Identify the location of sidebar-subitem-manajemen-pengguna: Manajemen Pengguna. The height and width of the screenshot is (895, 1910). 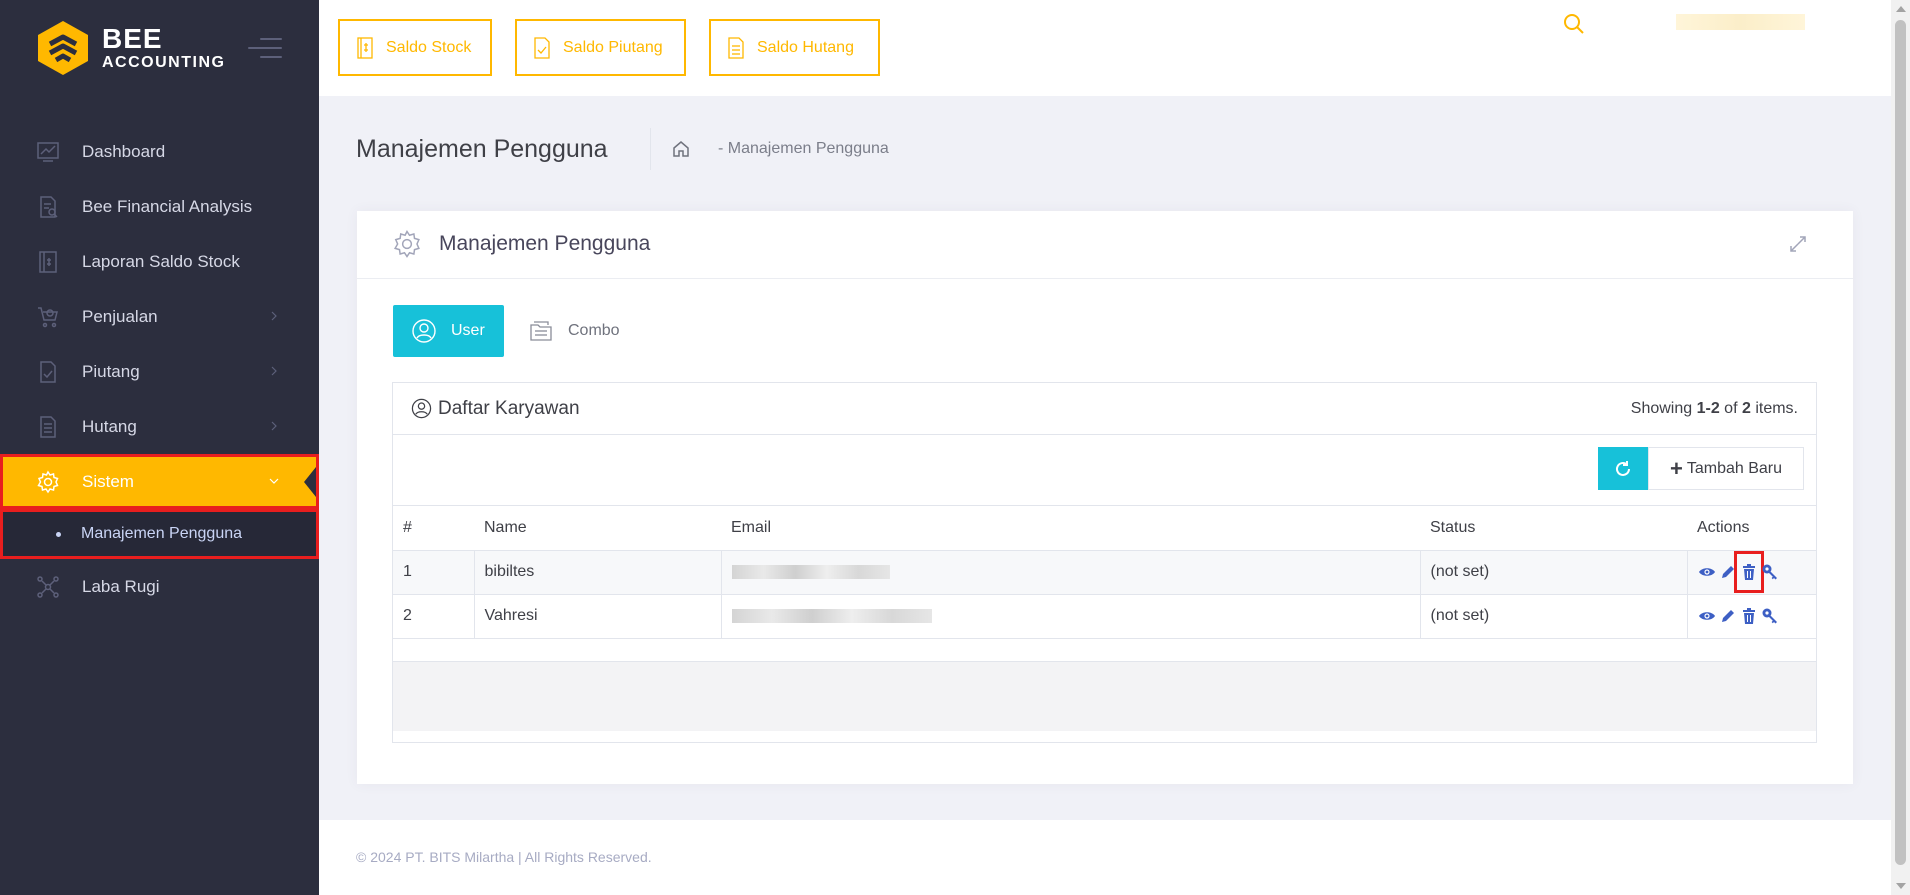
(159, 534).